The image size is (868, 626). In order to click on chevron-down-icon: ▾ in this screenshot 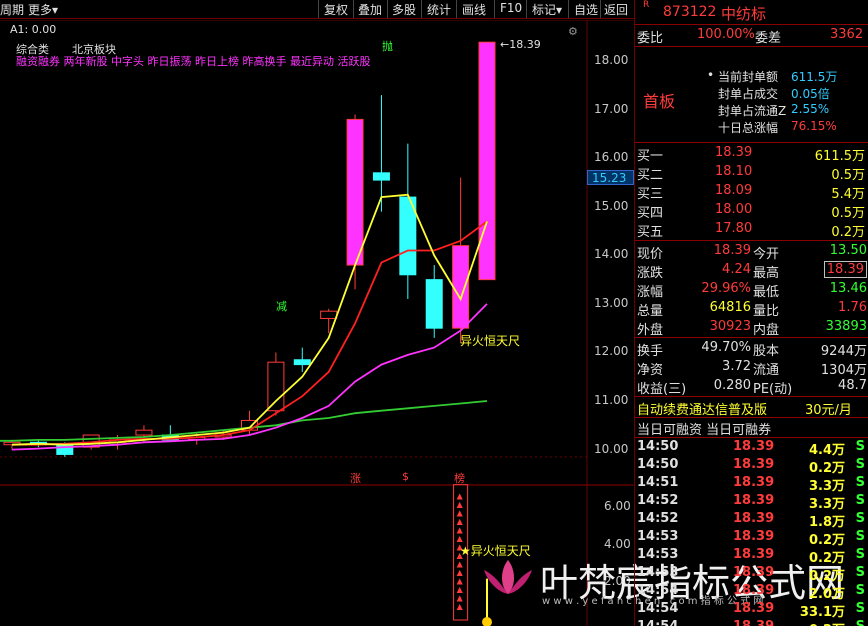, I will do `click(559, 10)`.